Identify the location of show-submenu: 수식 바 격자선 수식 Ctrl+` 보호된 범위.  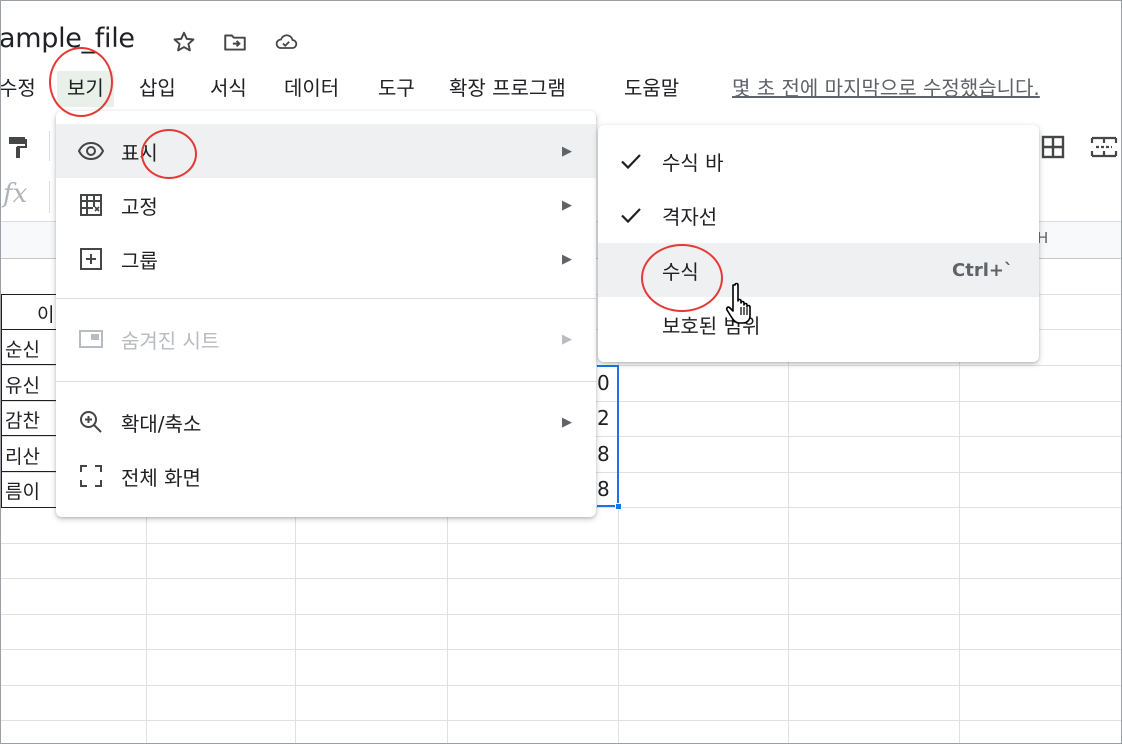
(818, 243).